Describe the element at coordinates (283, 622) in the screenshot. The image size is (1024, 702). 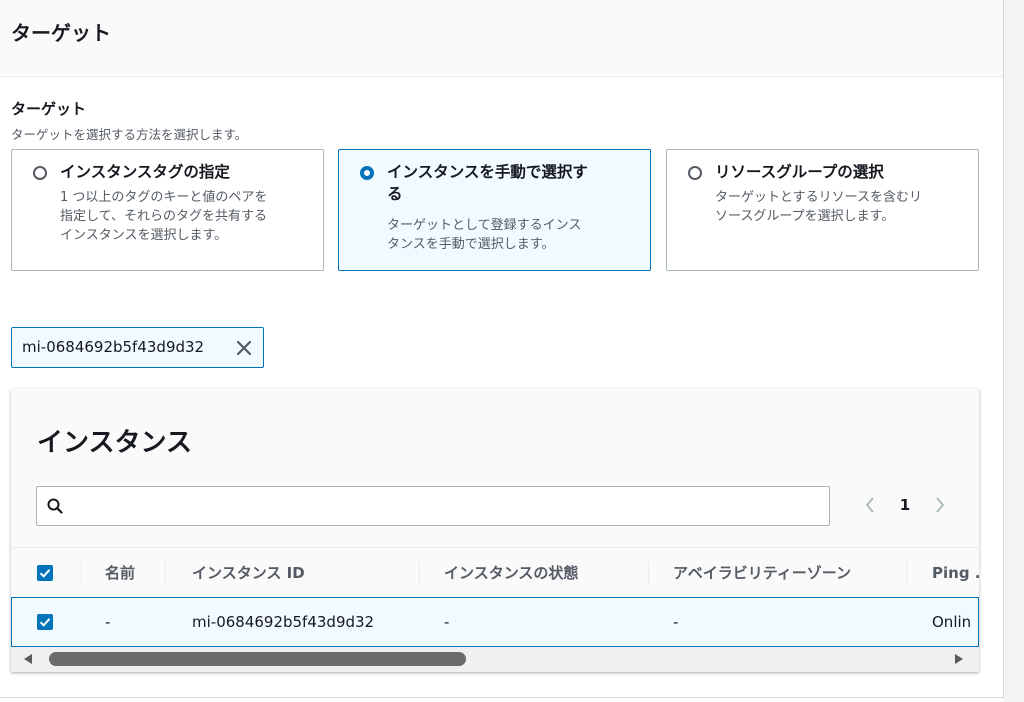
I see `cell-instance-id: mi-0684692b5f43d9d32` at that location.